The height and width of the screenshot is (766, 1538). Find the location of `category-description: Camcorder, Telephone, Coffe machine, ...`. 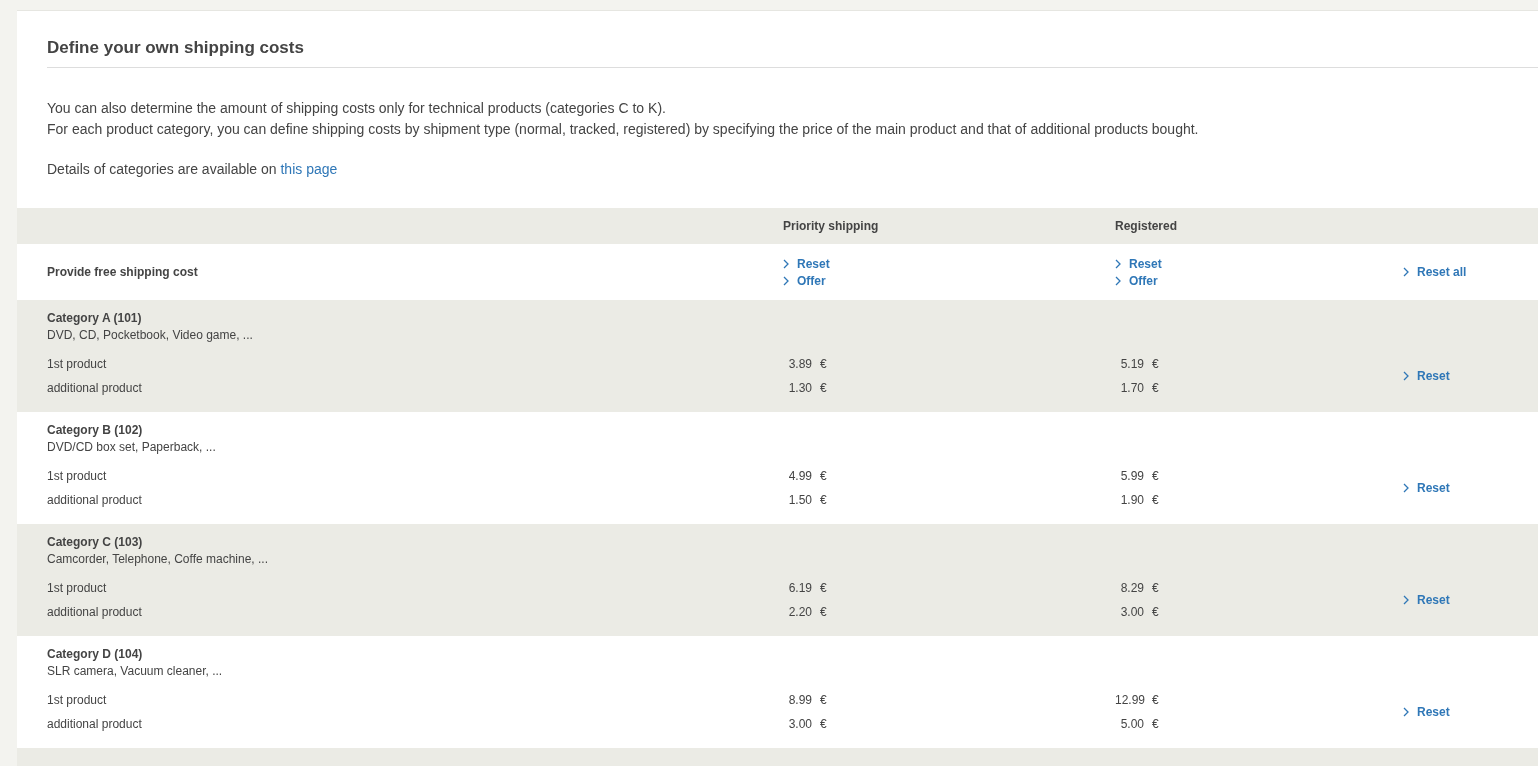

category-description: Camcorder, Telephone, Coffe machine, ... is located at coordinates (158, 559).